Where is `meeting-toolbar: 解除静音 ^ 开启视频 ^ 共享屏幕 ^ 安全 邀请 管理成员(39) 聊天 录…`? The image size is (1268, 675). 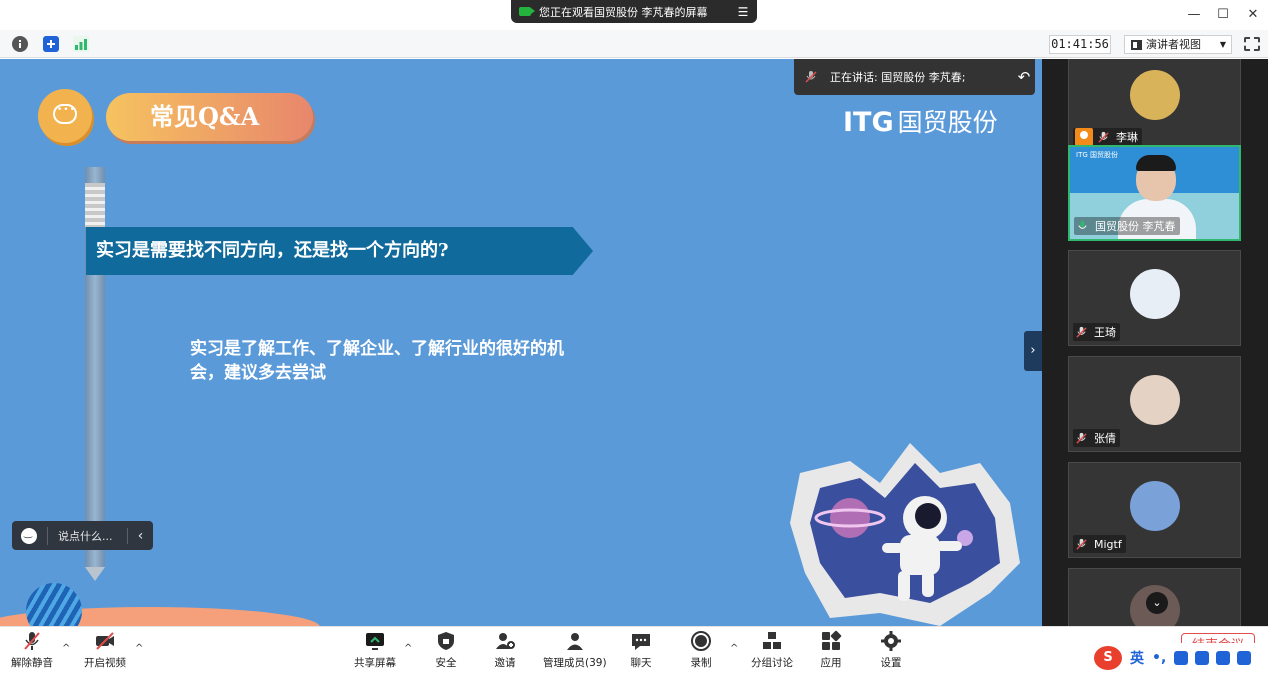
meeting-toolbar: 解除静音 ^ 开启视频 ^ 共享屏幕 ^ 安全 邀请 管理成员(39) 聊天 录… is located at coordinates (634, 650).